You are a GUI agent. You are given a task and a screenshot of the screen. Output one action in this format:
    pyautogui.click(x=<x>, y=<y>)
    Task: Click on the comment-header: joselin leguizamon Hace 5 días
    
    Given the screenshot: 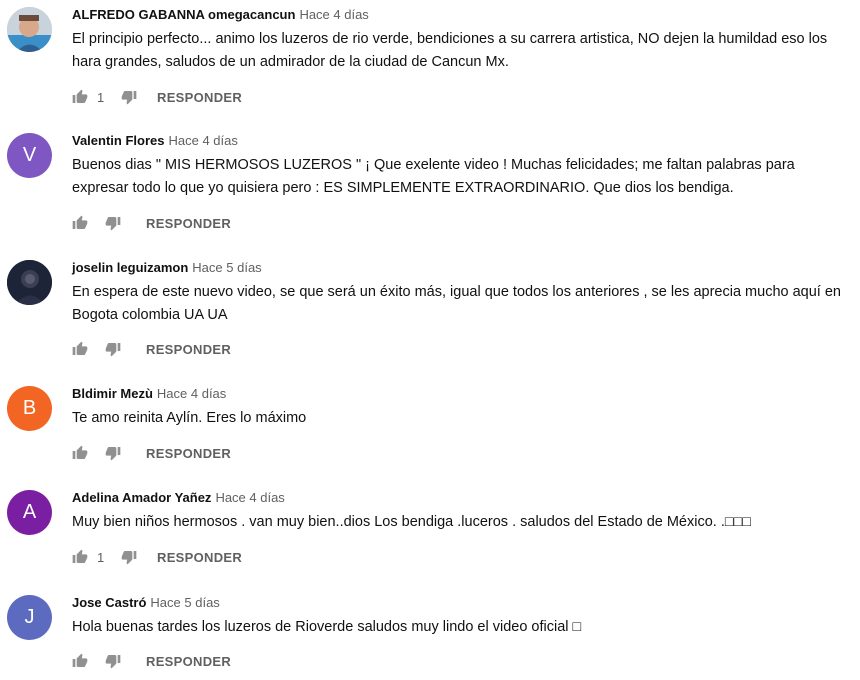 What is the action you would take?
    pyautogui.click(x=167, y=268)
    